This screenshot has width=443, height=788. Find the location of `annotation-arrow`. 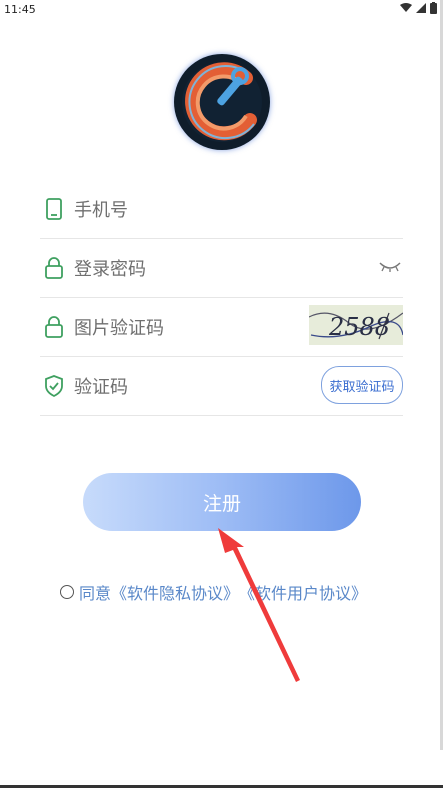

annotation-arrow is located at coordinates (259, 605).